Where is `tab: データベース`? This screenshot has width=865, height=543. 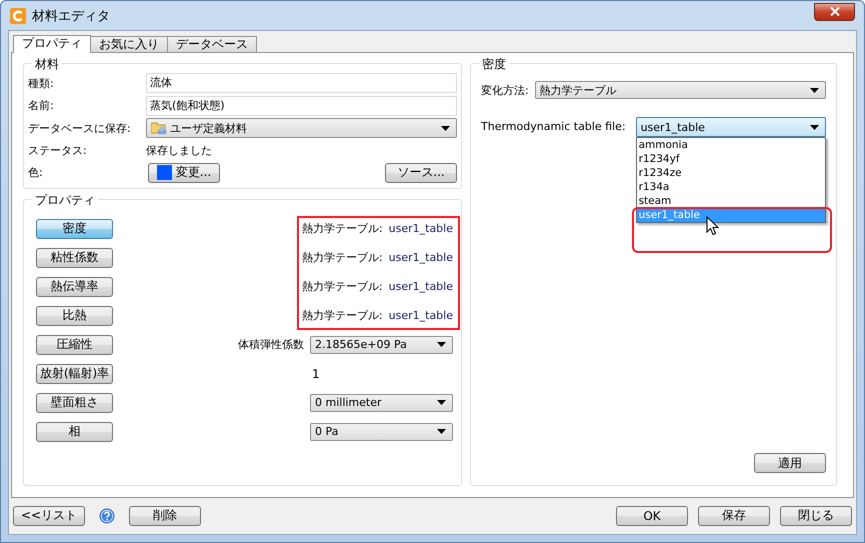
tab: データベース is located at coordinates (212, 44).